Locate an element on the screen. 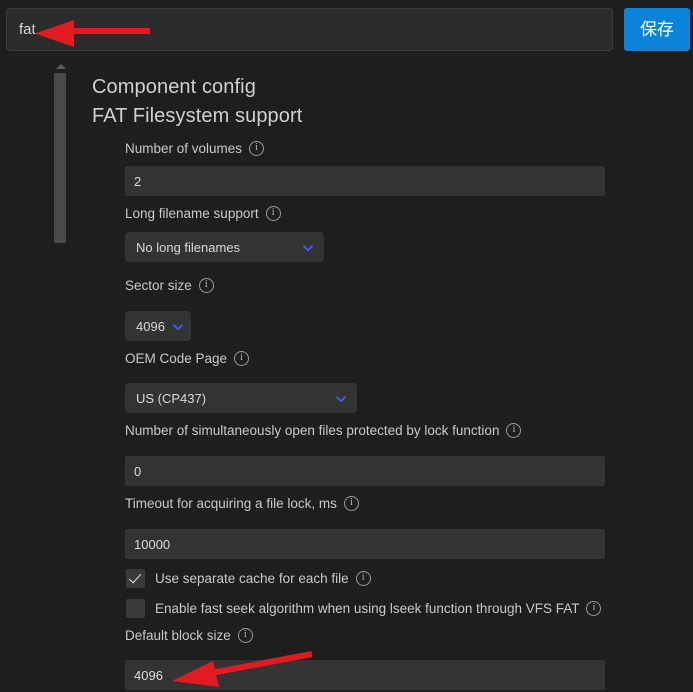 This screenshot has height=692, width=693. label-file-lock-timeout: Timeout for acquiring a file lock, ms is located at coordinates (242, 503).